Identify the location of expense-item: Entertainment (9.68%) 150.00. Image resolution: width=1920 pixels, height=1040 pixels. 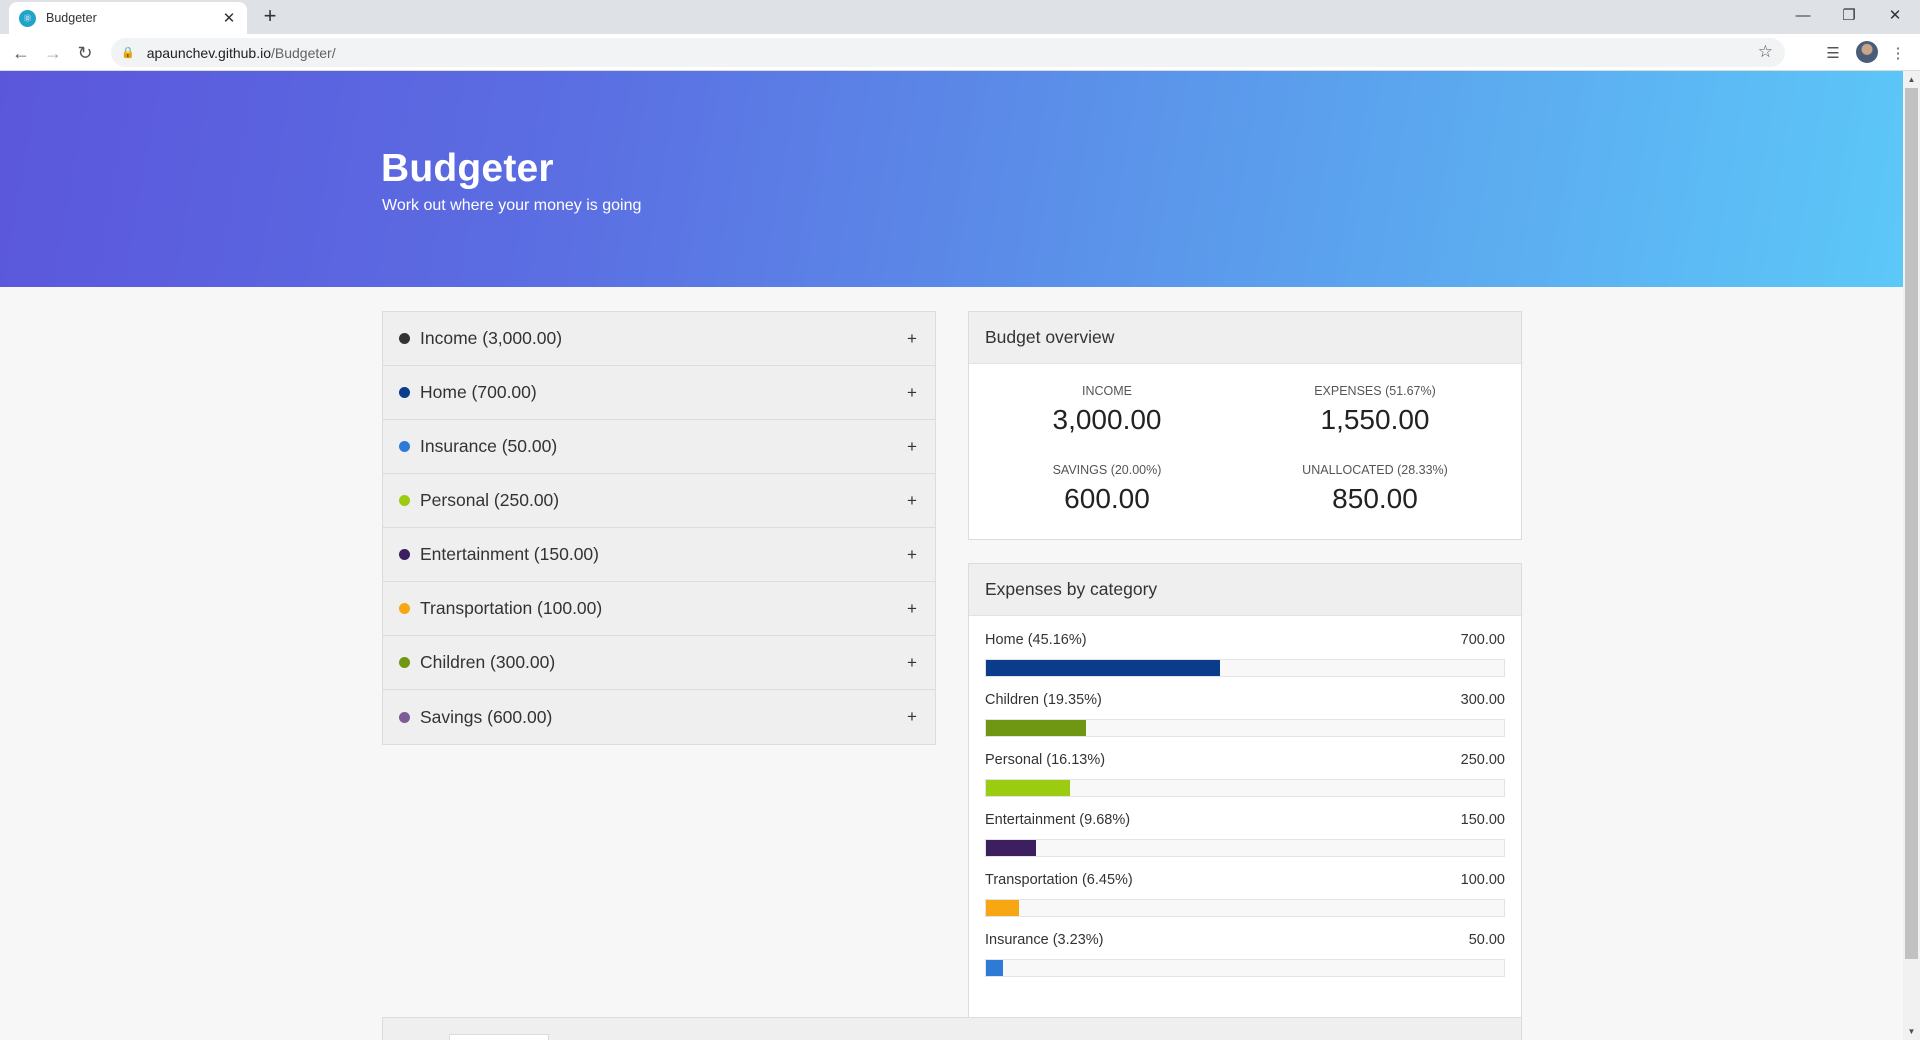
(1245, 842).